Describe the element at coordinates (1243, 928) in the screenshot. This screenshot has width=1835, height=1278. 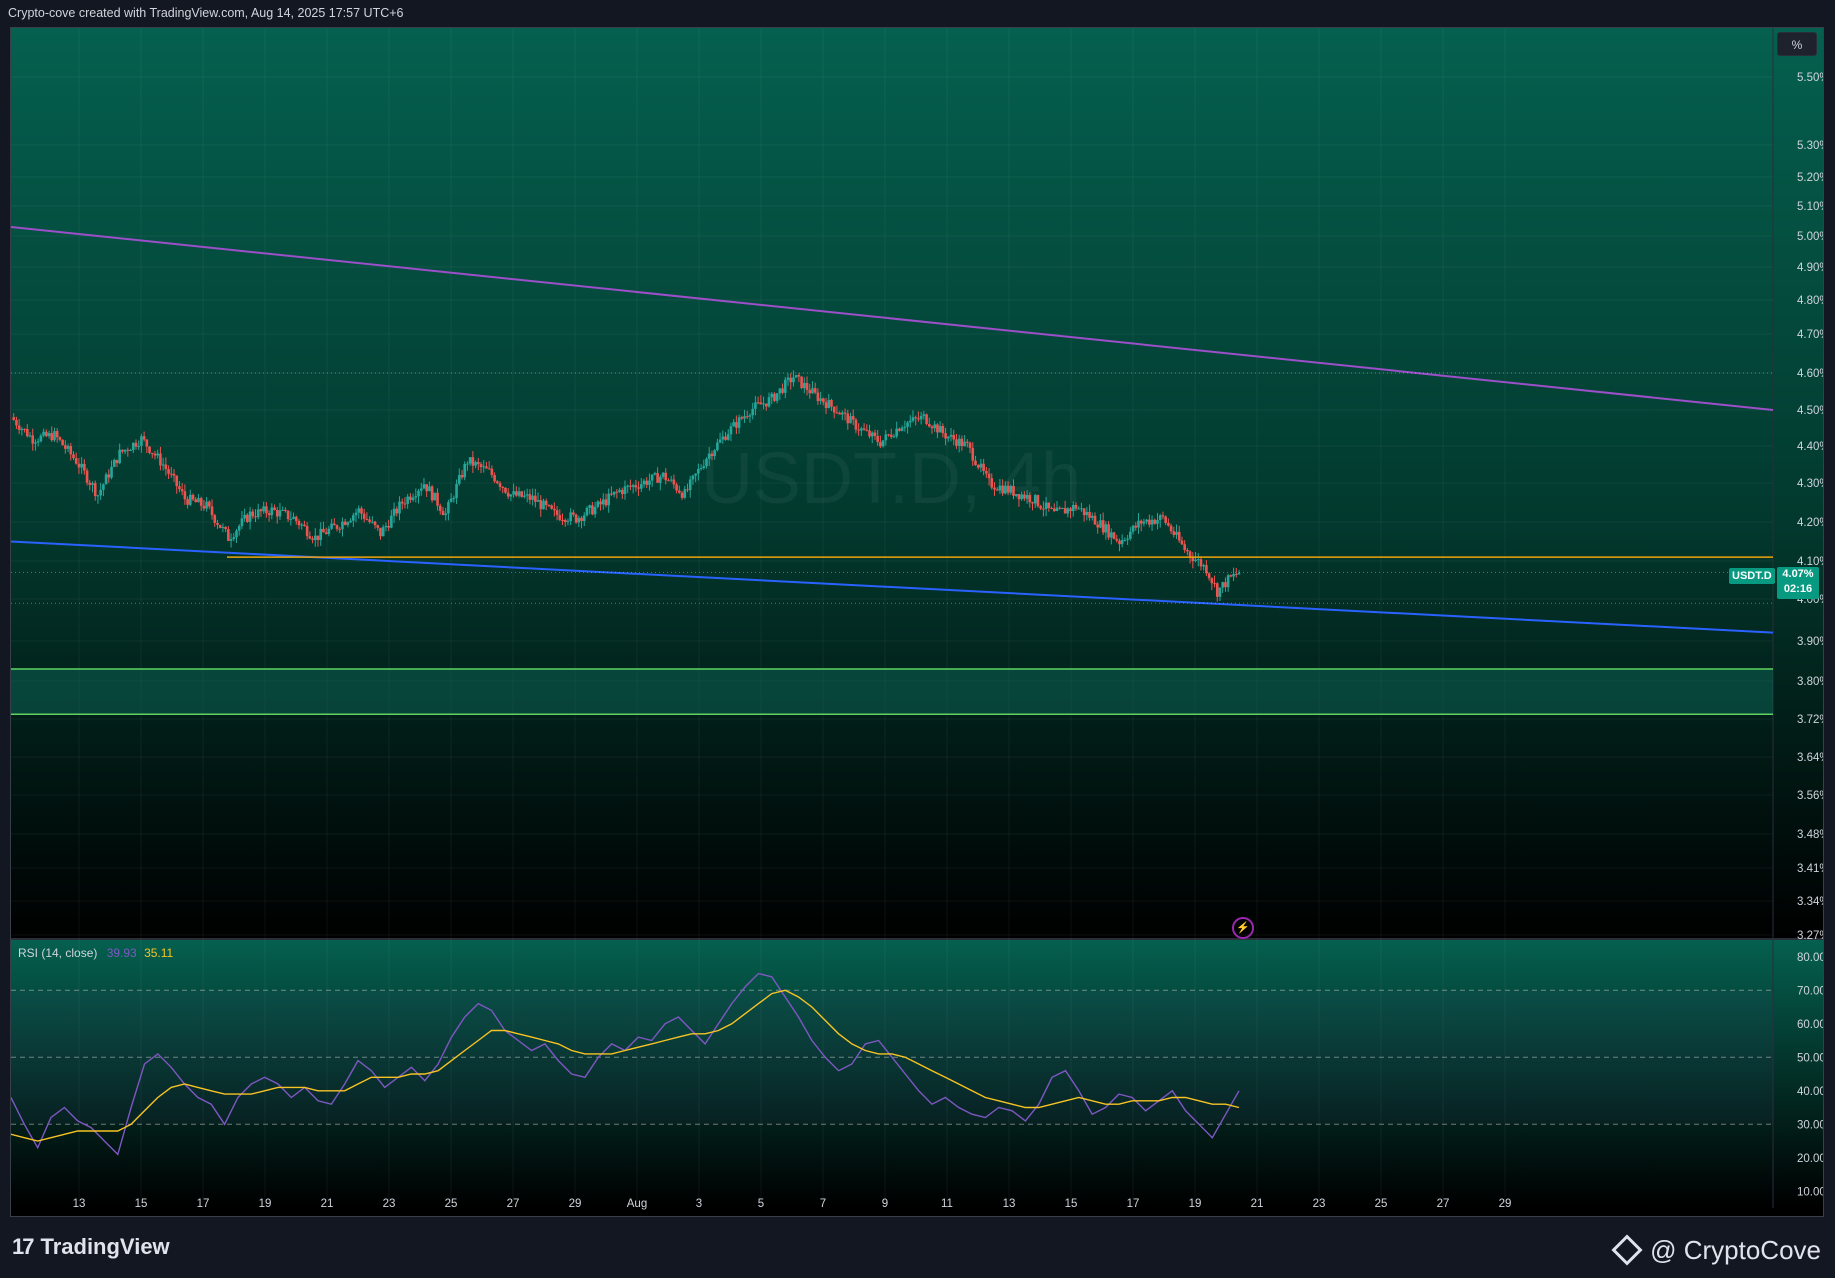
I see `lightning-icon: ⚡` at that location.